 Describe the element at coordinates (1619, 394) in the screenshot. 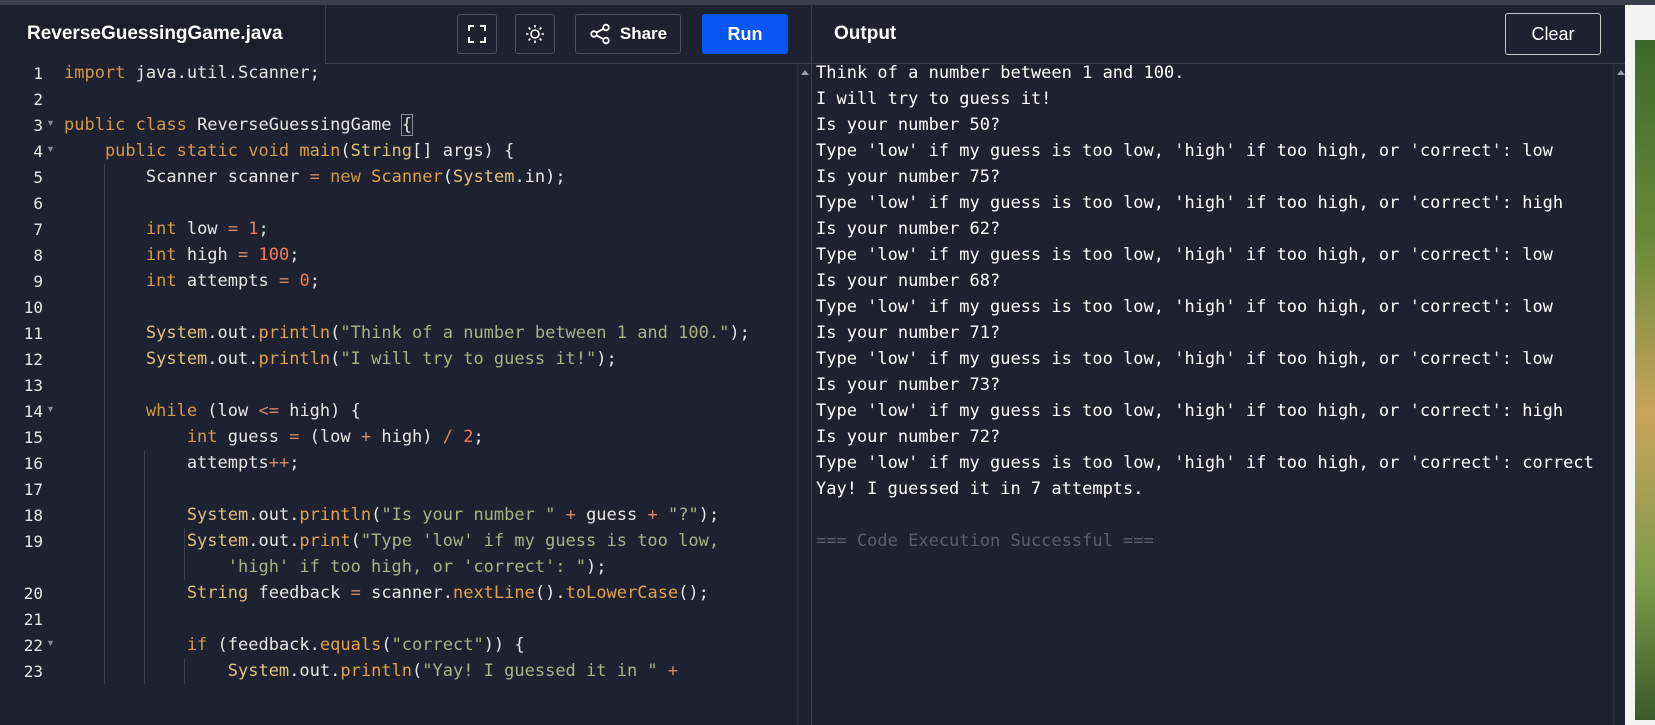

I see `output-scrollbar` at that location.